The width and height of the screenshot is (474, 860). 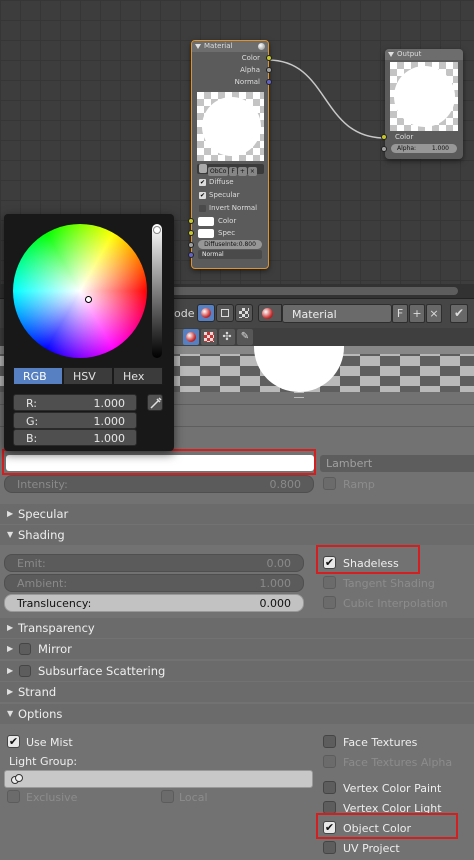 I want to click on material-sphere-icon, so click(x=203, y=168).